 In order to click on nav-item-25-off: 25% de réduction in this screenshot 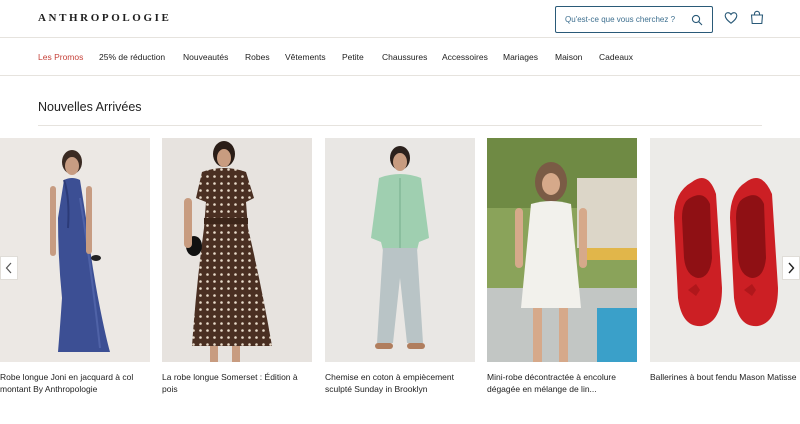, I will do `click(132, 57)`.